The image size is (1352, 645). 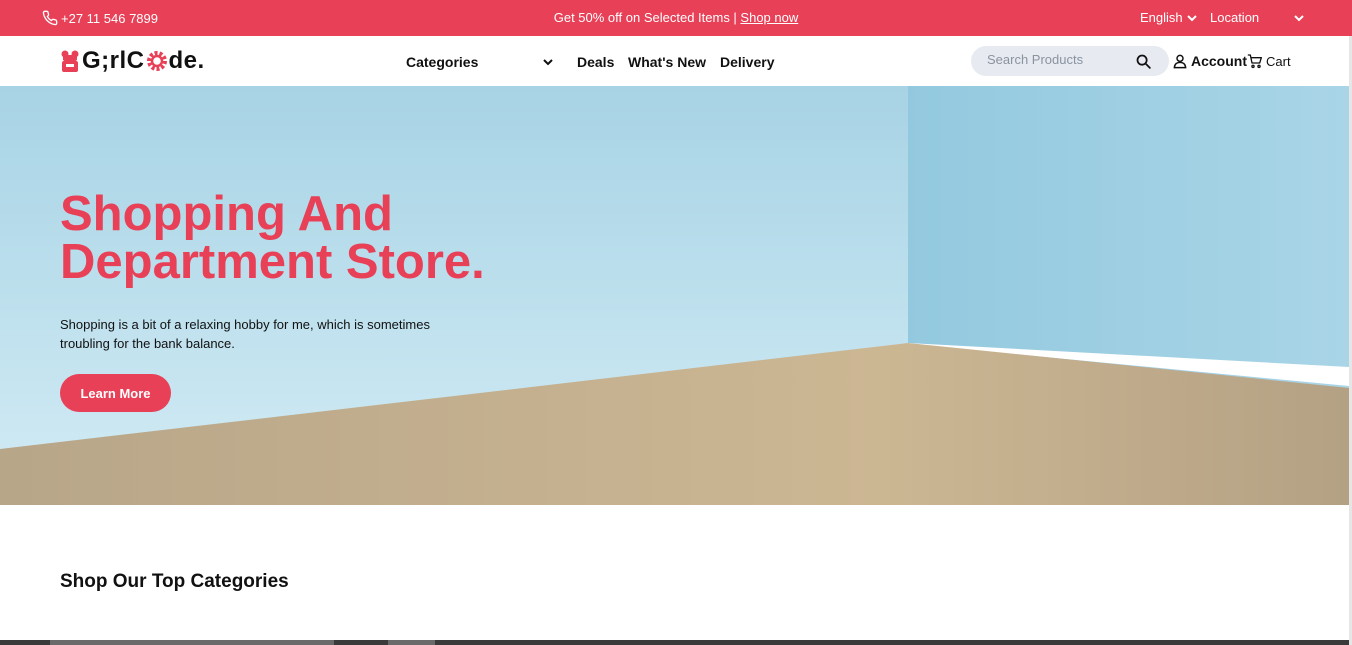 I want to click on logo-mark-icon, so click(x=70, y=61).